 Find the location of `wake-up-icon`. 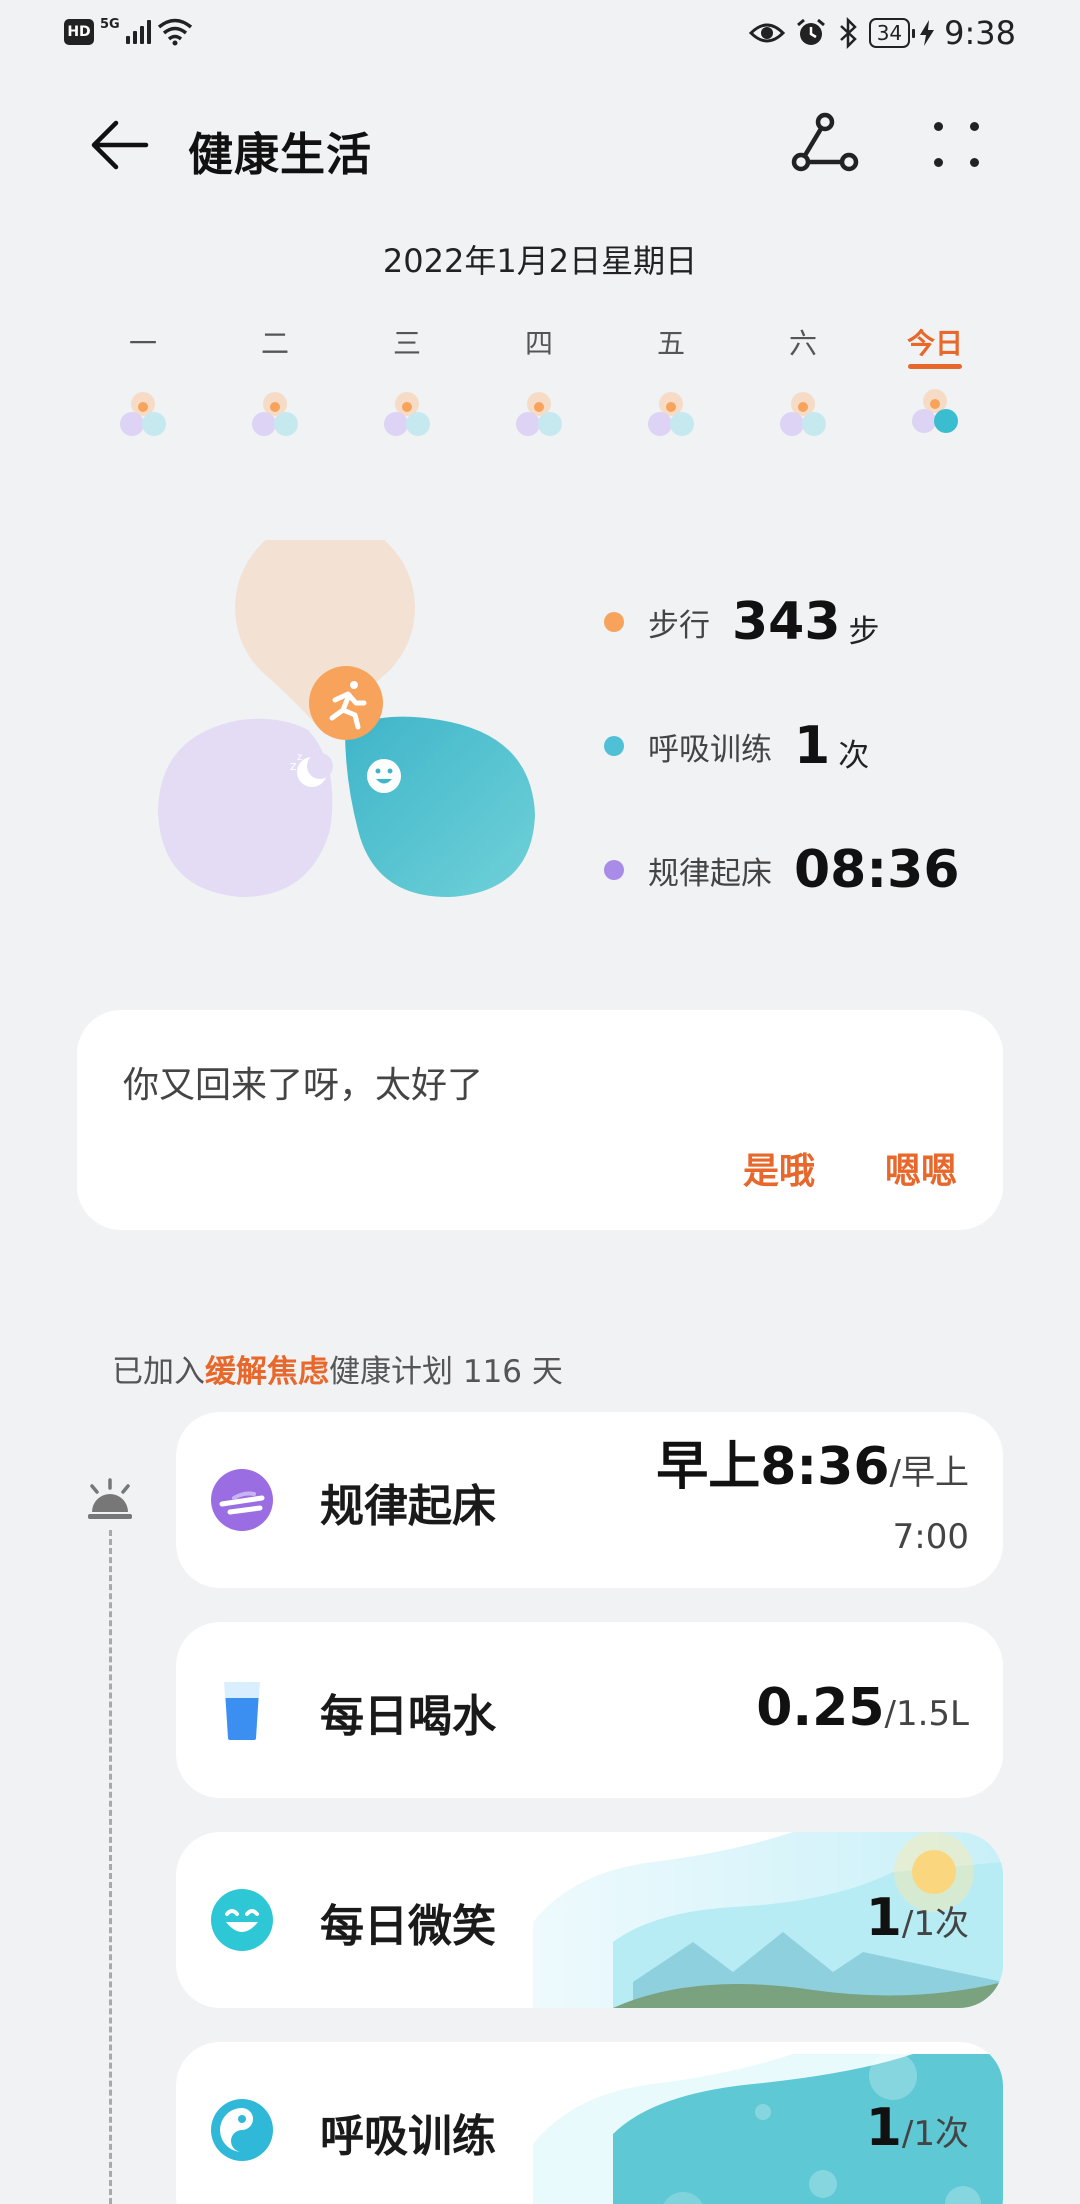

wake-up-icon is located at coordinates (242, 1500).